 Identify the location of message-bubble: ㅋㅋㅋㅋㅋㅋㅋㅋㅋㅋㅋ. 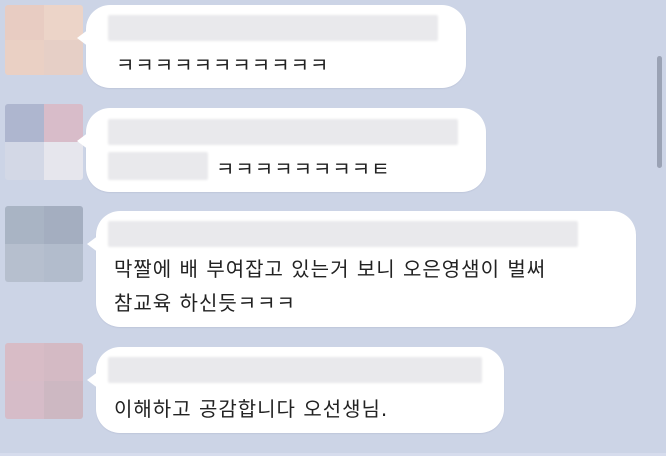
(271, 46).